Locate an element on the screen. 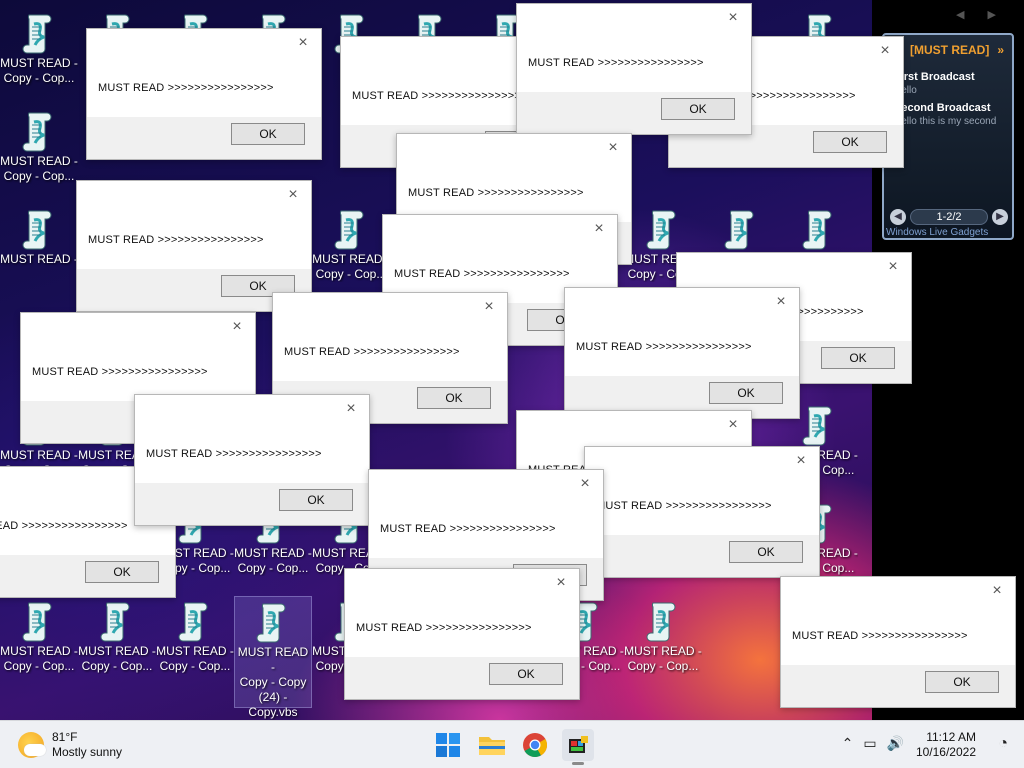  gadget-next-icon: ▶ is located at coordinates (1000, 217).